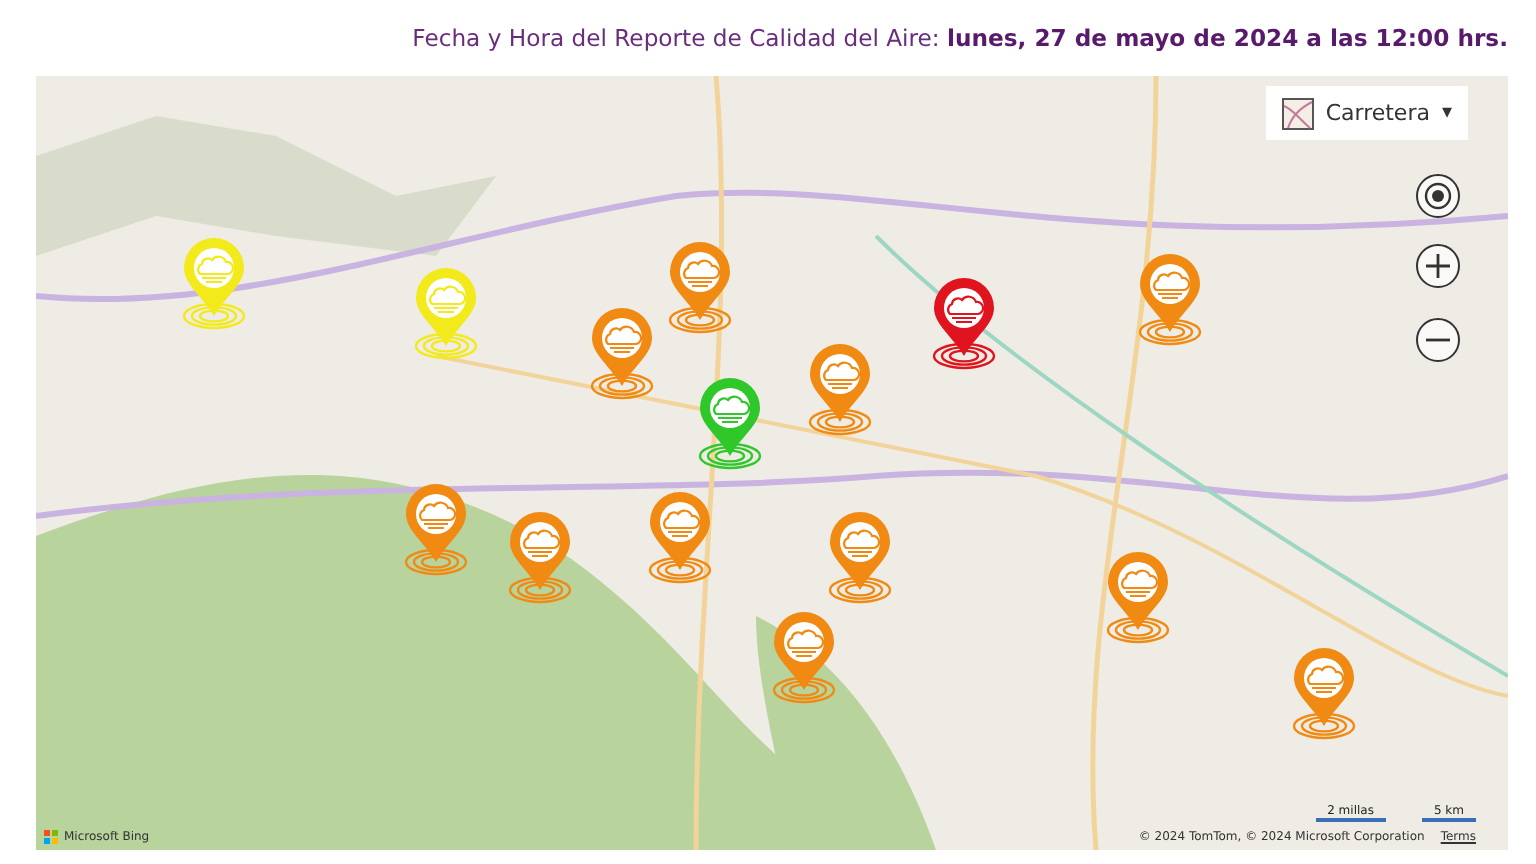  I want to click on target-icon, so click(1438, 196).